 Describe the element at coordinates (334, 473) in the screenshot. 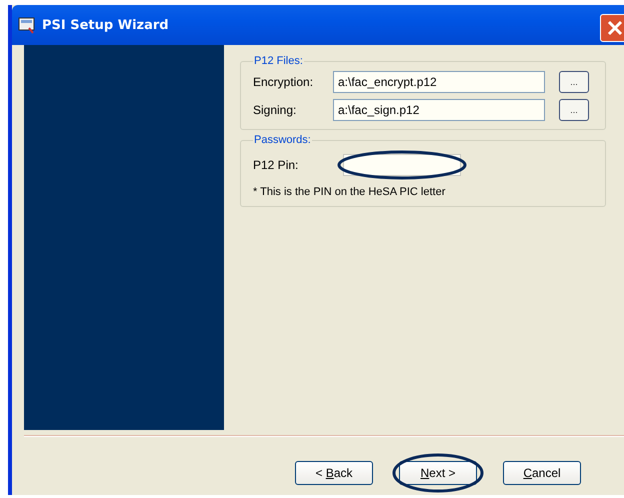

I see `wizard-button: < Back` at that location.